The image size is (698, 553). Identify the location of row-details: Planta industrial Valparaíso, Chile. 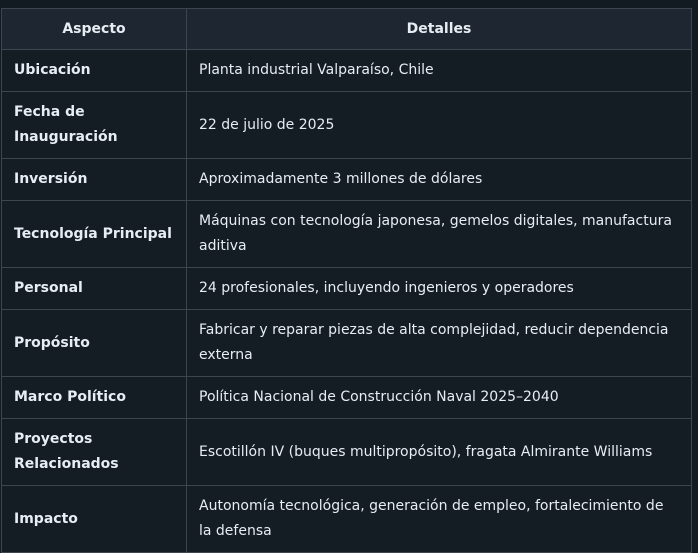
(439, 70).